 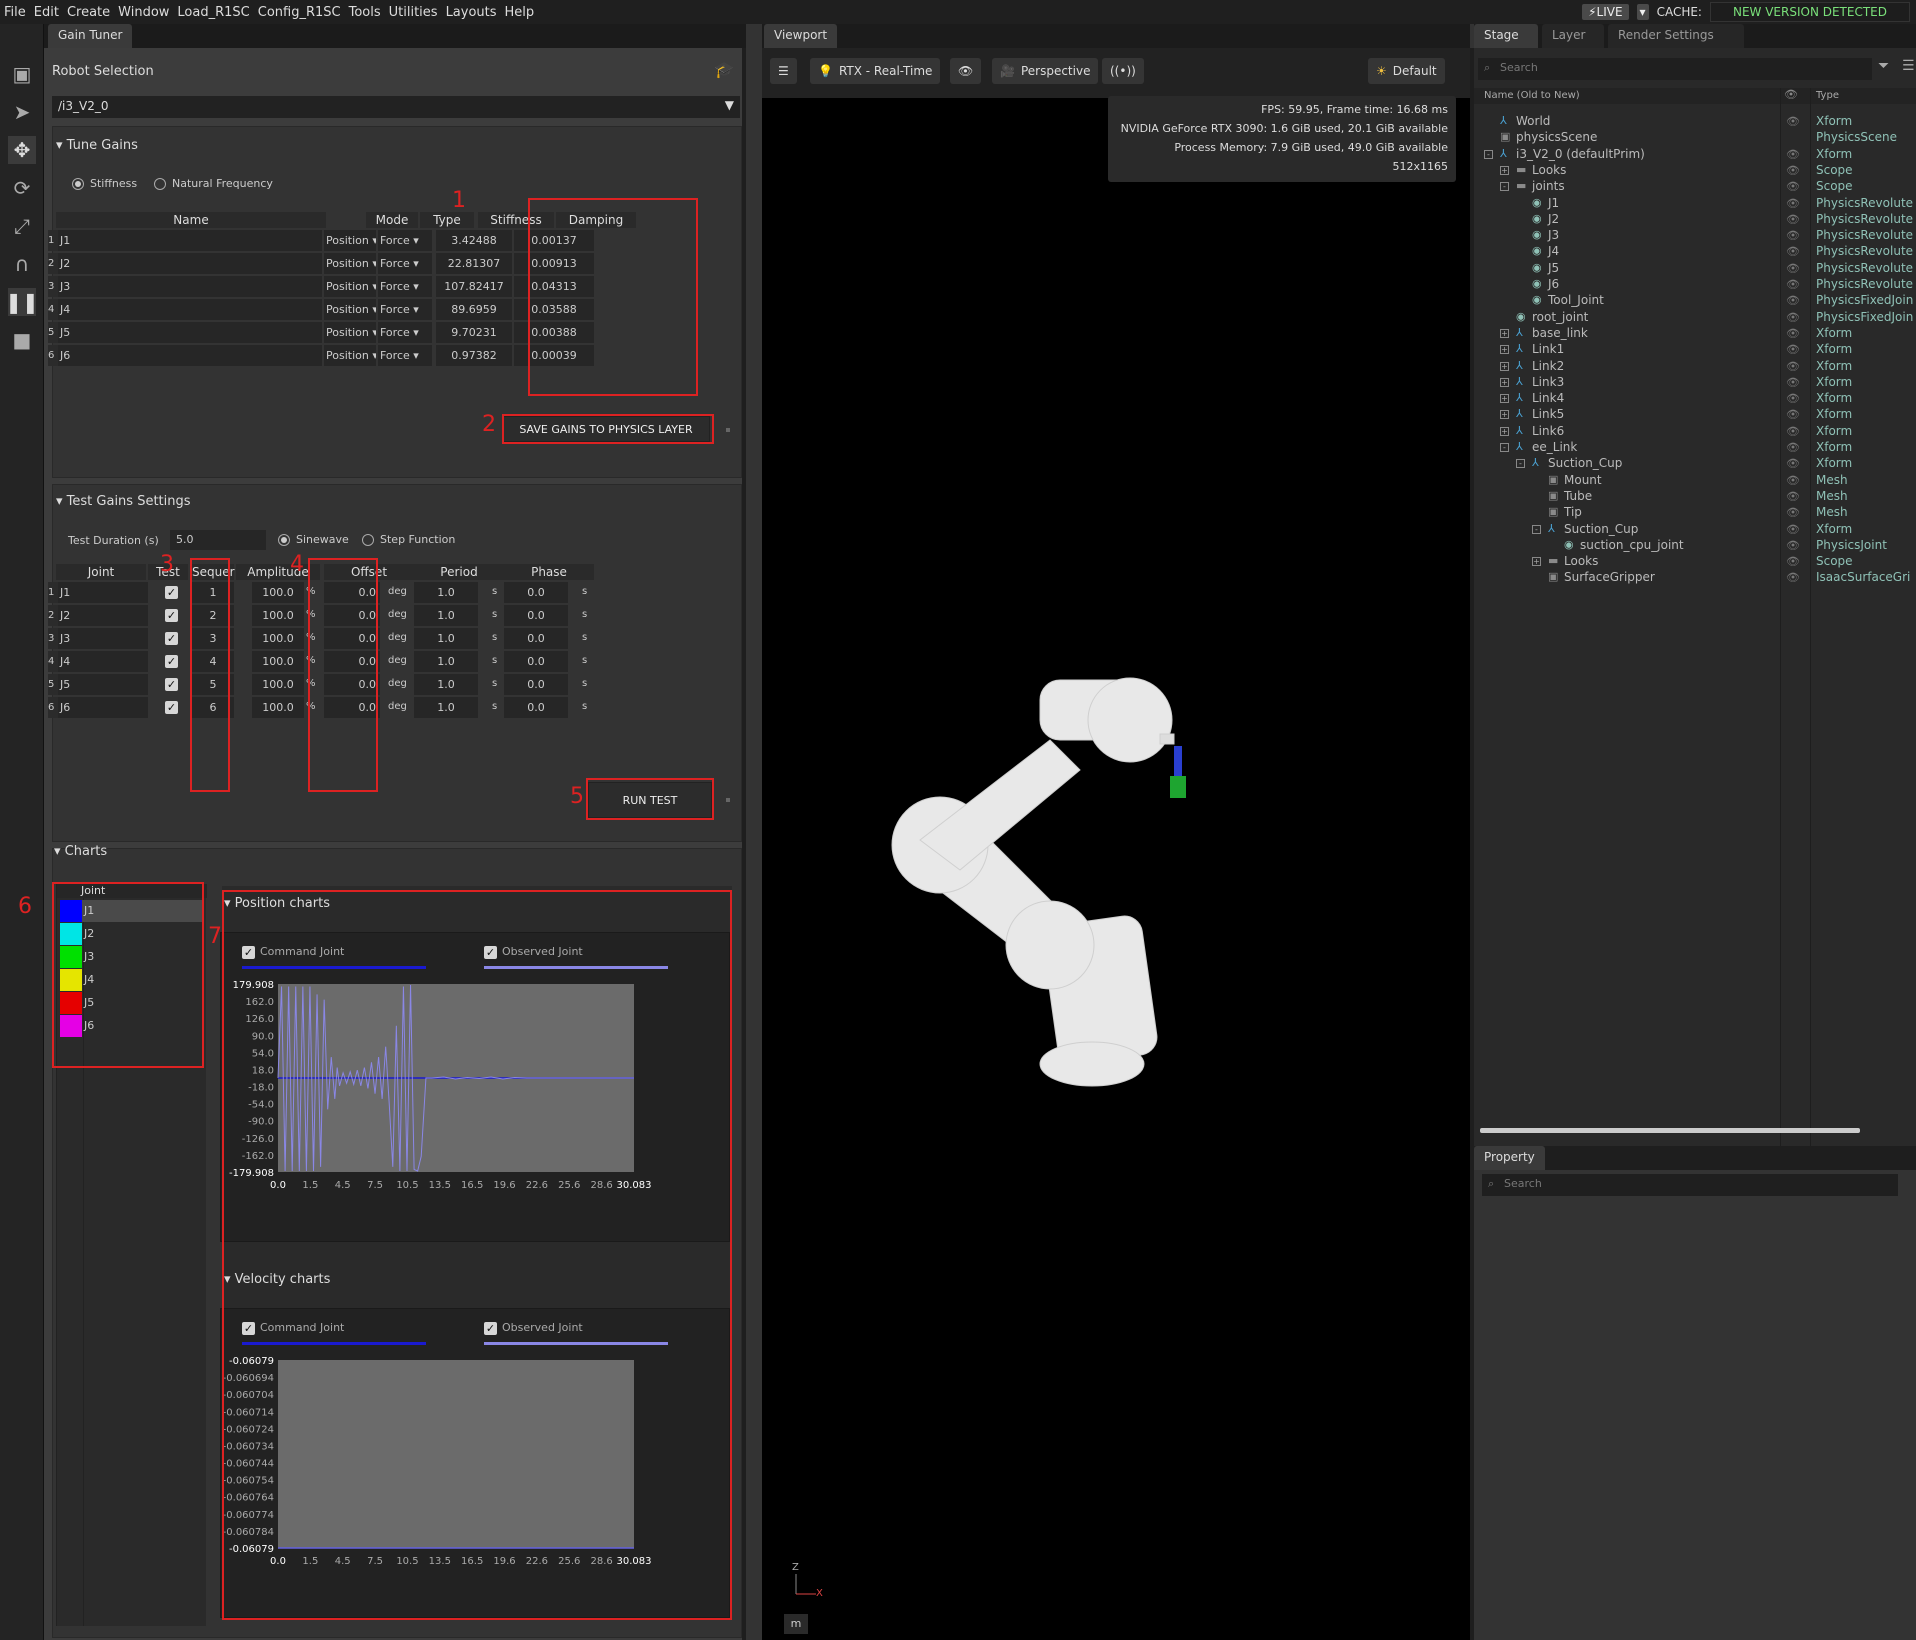 I want to click on stage-tree-row: ▣ SurfaceGripper 👁 IsaacSurfaceGri, so click(x=1695, y=578).